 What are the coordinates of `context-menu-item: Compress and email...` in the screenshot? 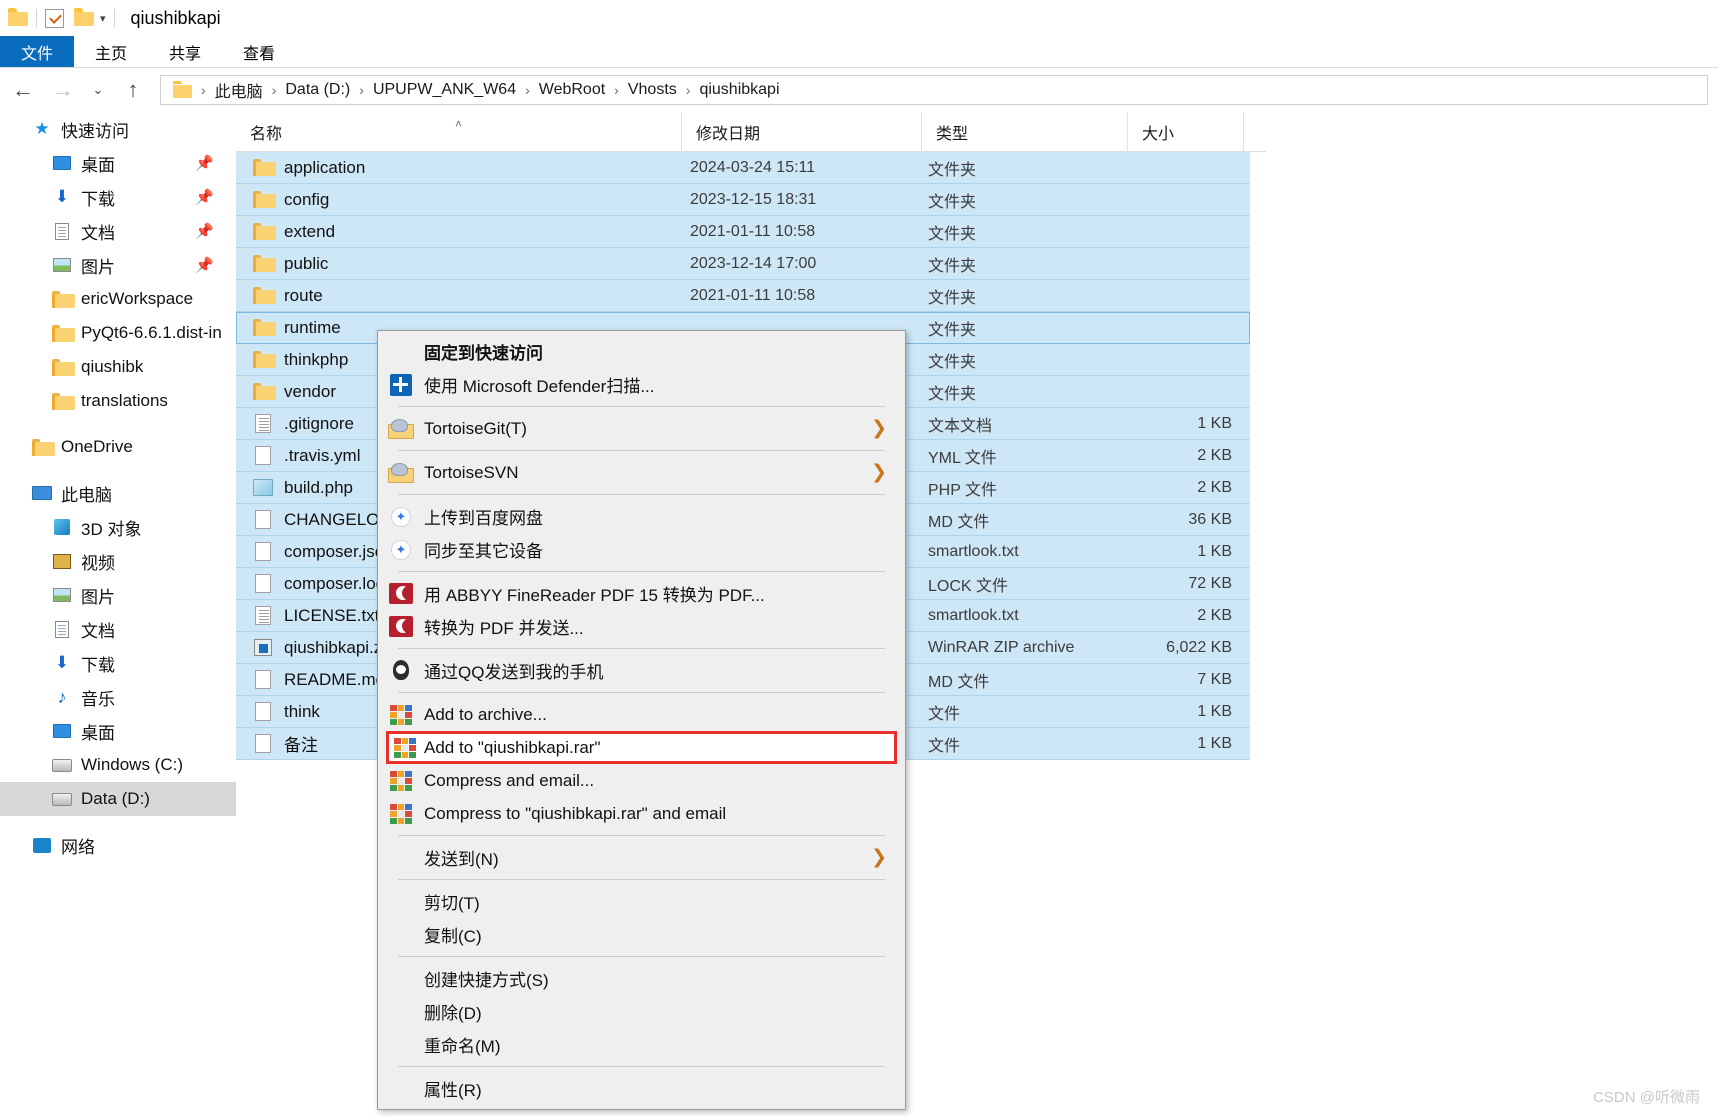 It's located at (641, 780).